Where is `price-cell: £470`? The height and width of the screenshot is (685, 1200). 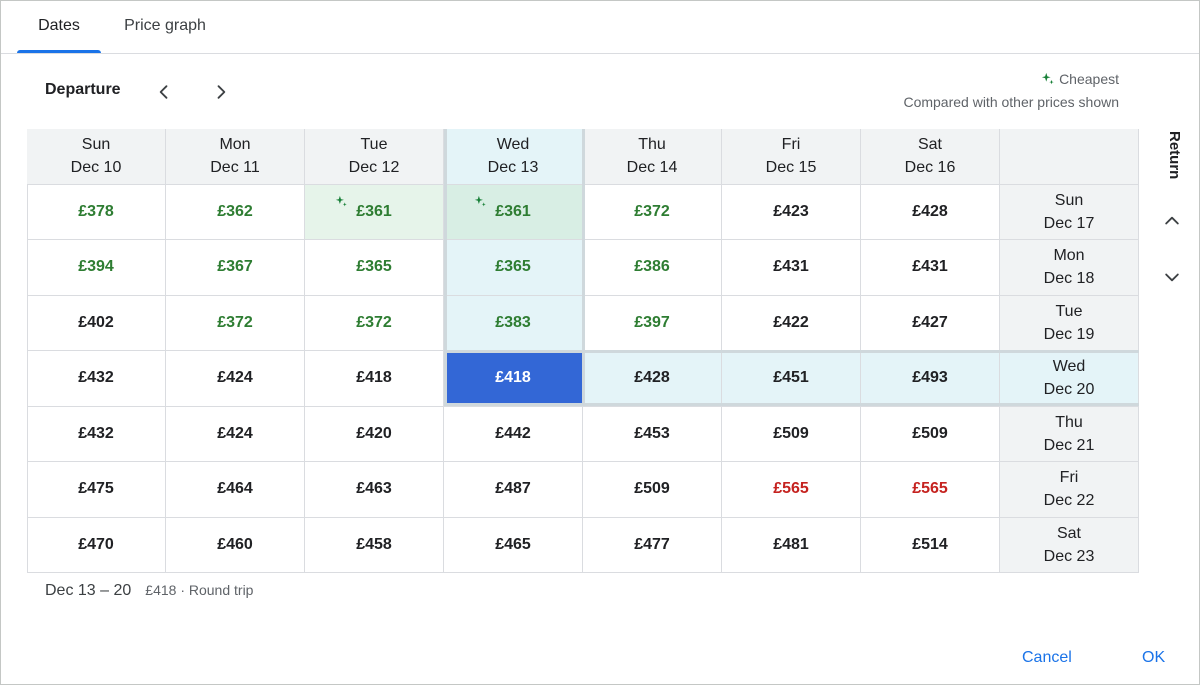 price-cell: £470 is located at coordinates (96, 545).